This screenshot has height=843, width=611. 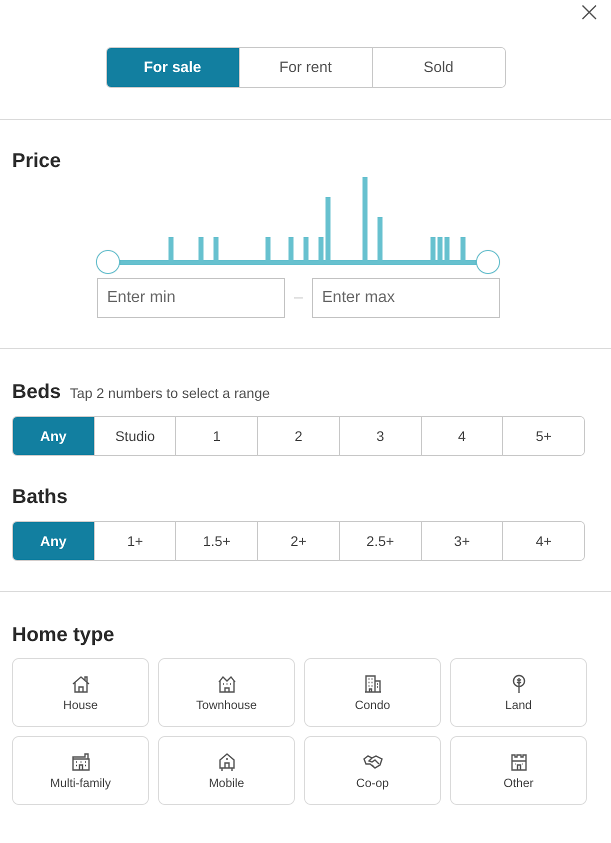 I want to click on section-title: Baths, so click(x=40, y=497).